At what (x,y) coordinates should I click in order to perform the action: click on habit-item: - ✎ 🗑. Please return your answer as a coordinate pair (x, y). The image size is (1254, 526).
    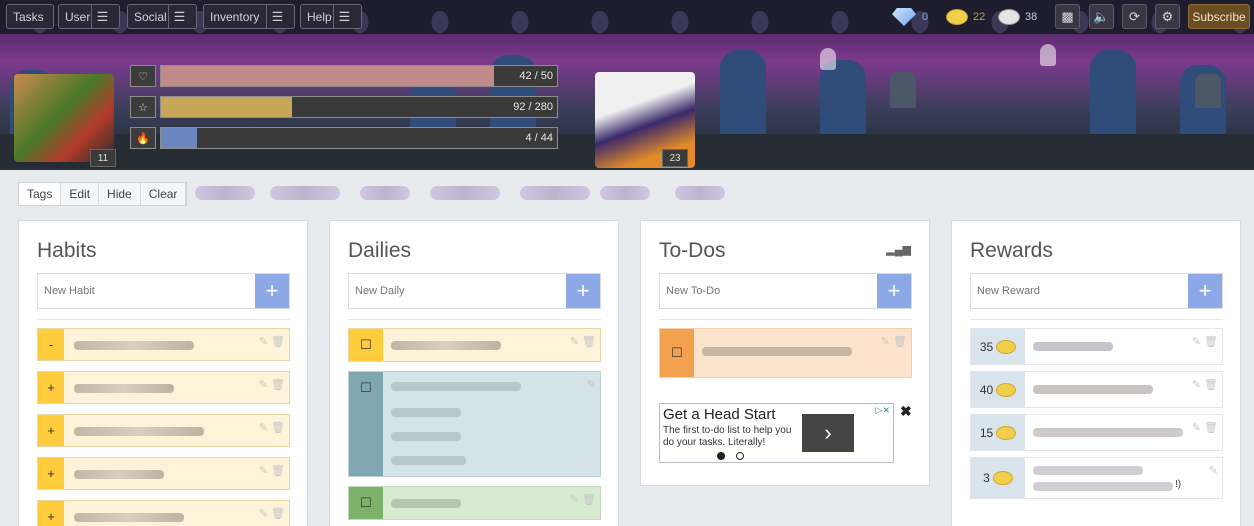
    Looking at the image, I should click on (163, 344).